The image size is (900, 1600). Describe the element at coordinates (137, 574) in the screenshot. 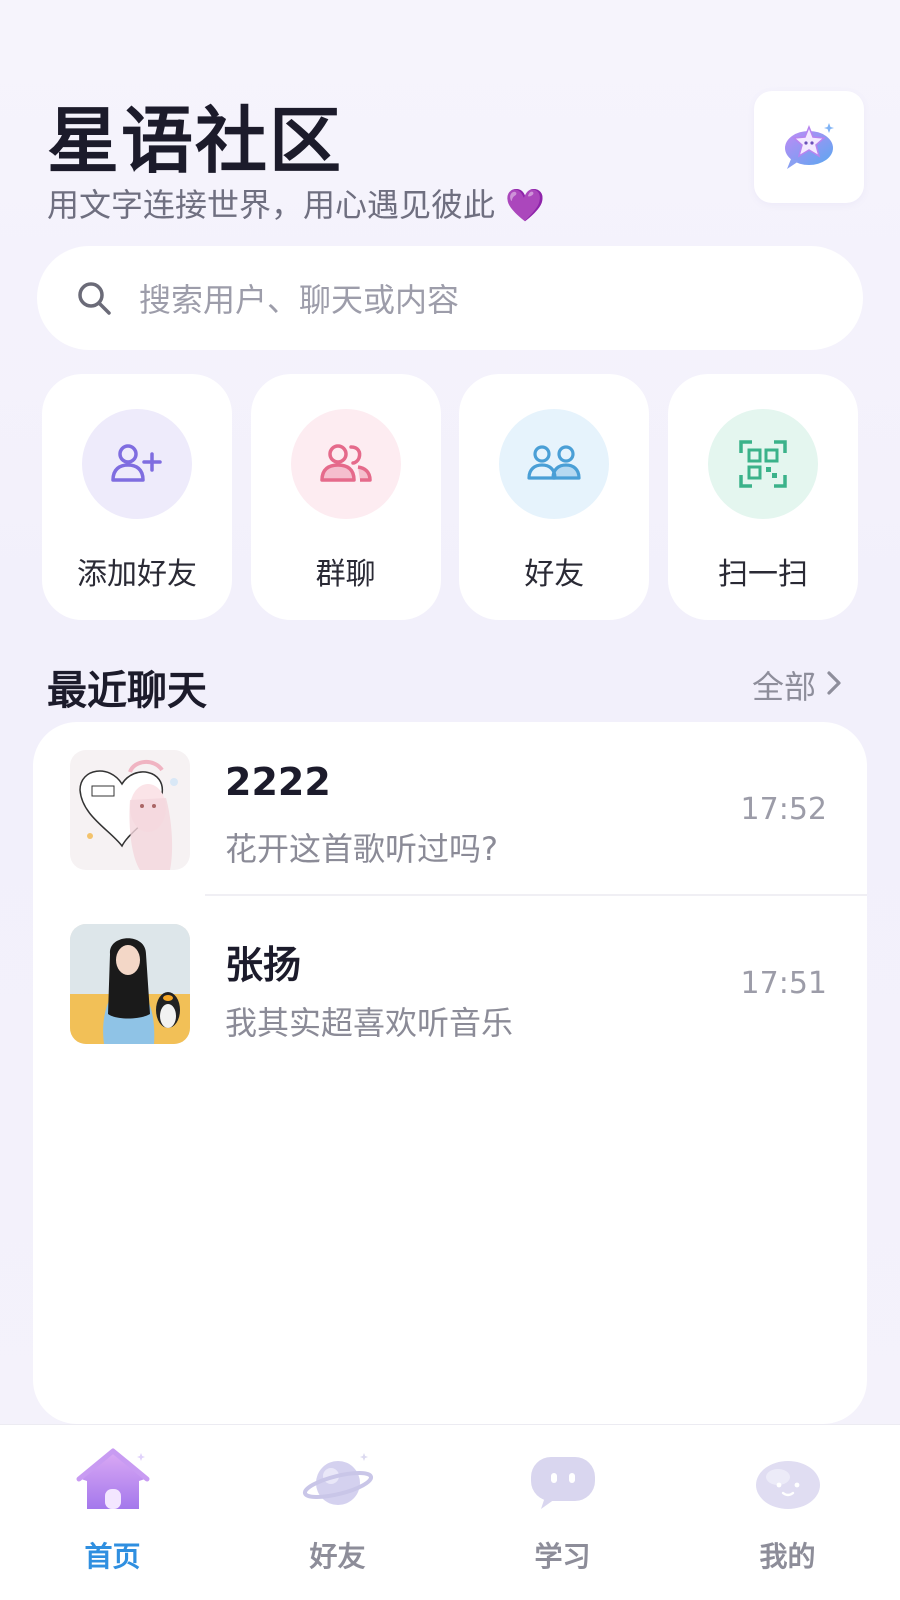

I see `add-friend-label: 添加好友` at that location.